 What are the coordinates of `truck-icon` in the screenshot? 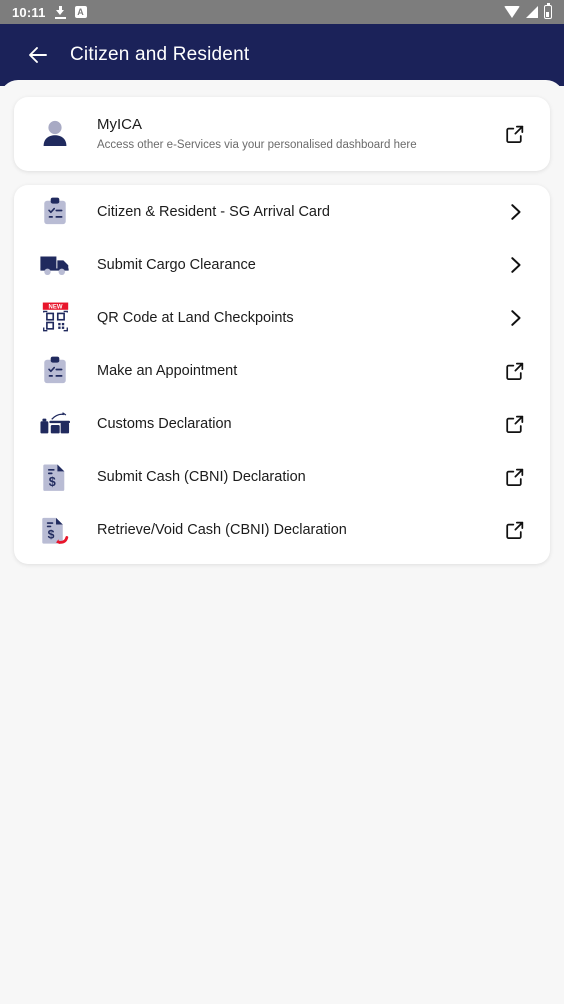 It's located at (55, 264).